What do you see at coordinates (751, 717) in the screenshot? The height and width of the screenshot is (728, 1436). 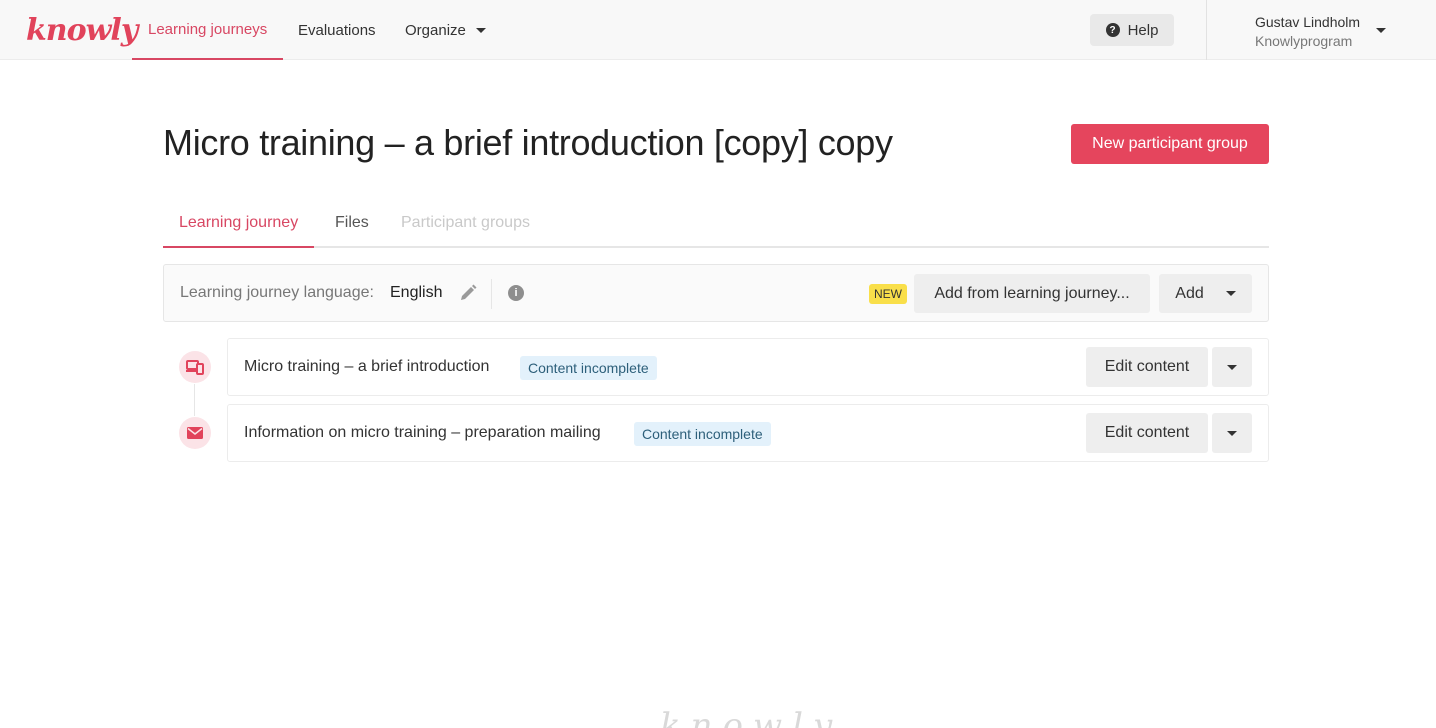 I see `footer-logo: knowly` at bounding box center [751, 717].